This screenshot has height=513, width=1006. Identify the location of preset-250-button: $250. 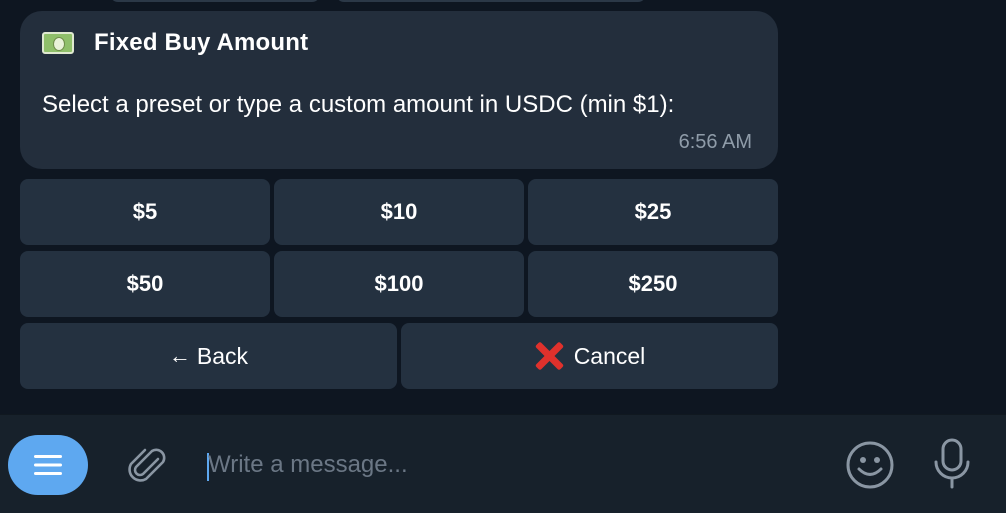
(653, 284).